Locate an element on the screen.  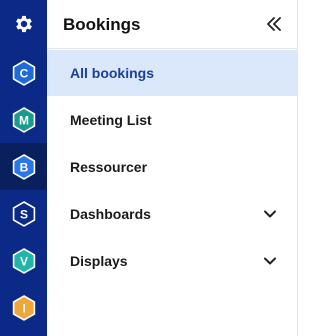
nav-item-label: Displays is located at coordinates (99, 261).